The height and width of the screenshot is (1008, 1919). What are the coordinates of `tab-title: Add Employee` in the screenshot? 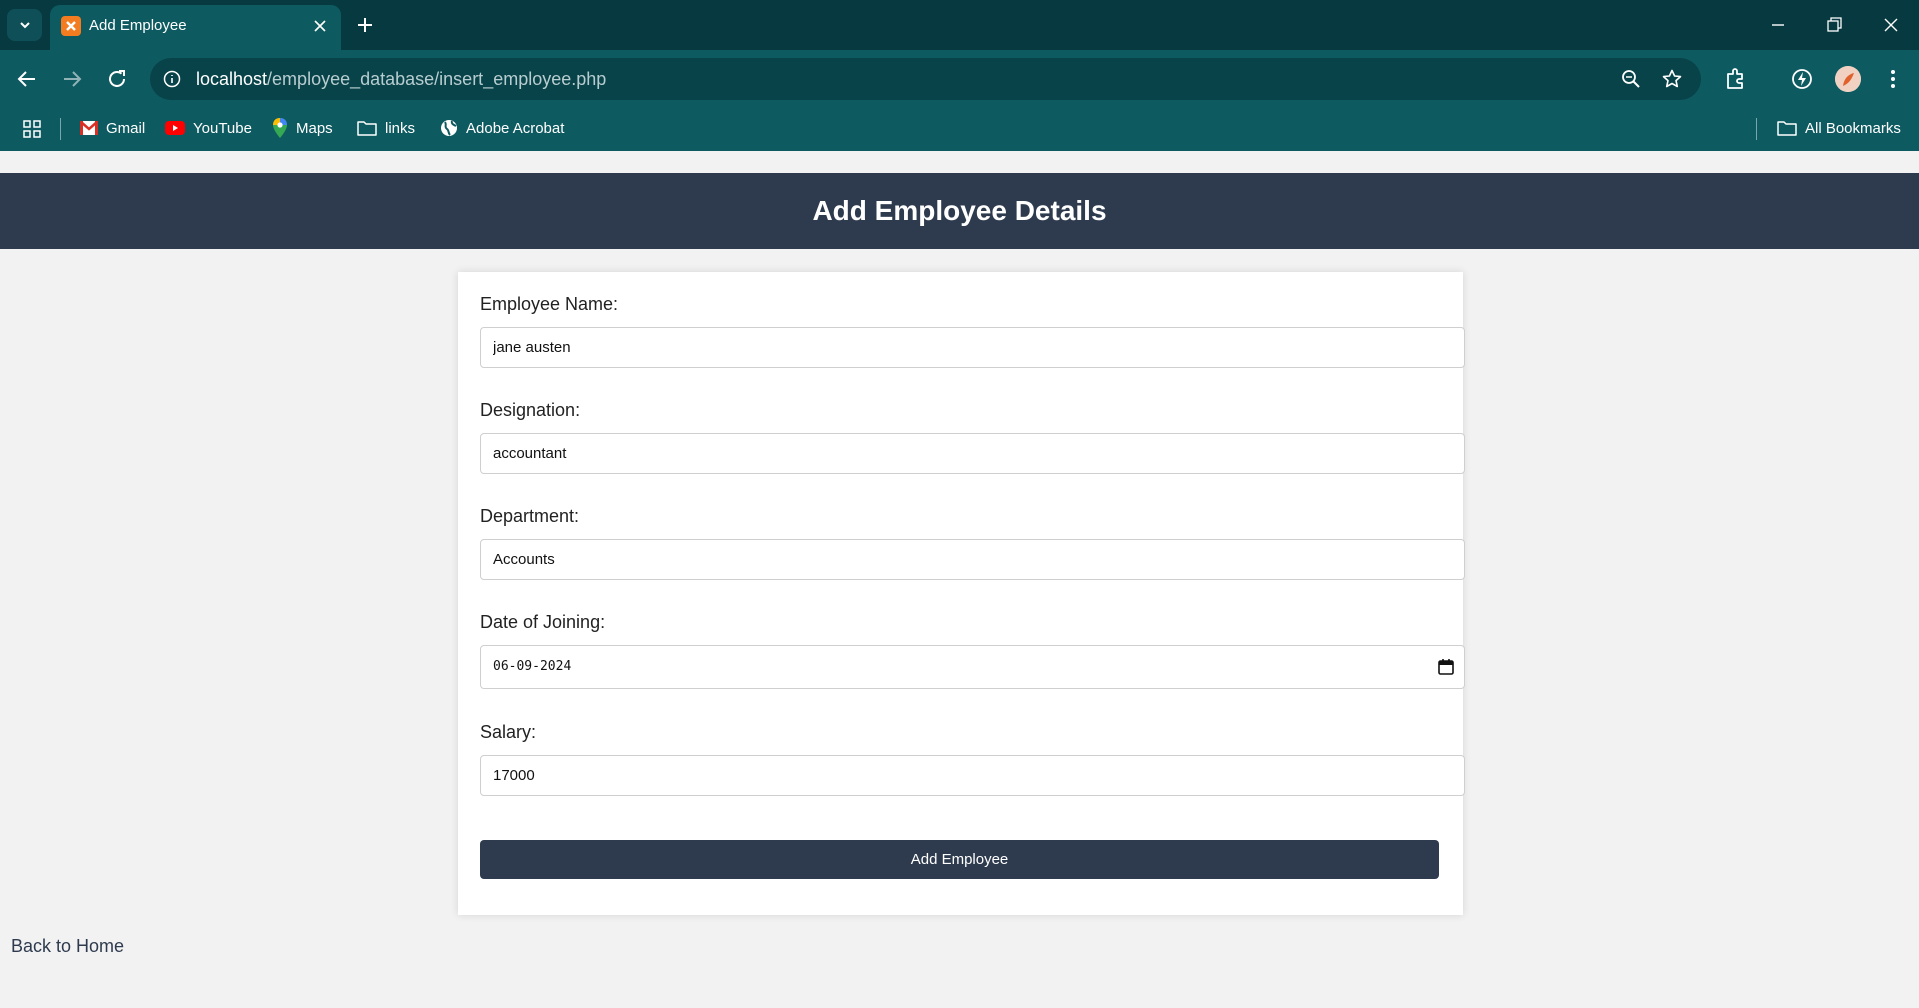 It's located at (138, 25).